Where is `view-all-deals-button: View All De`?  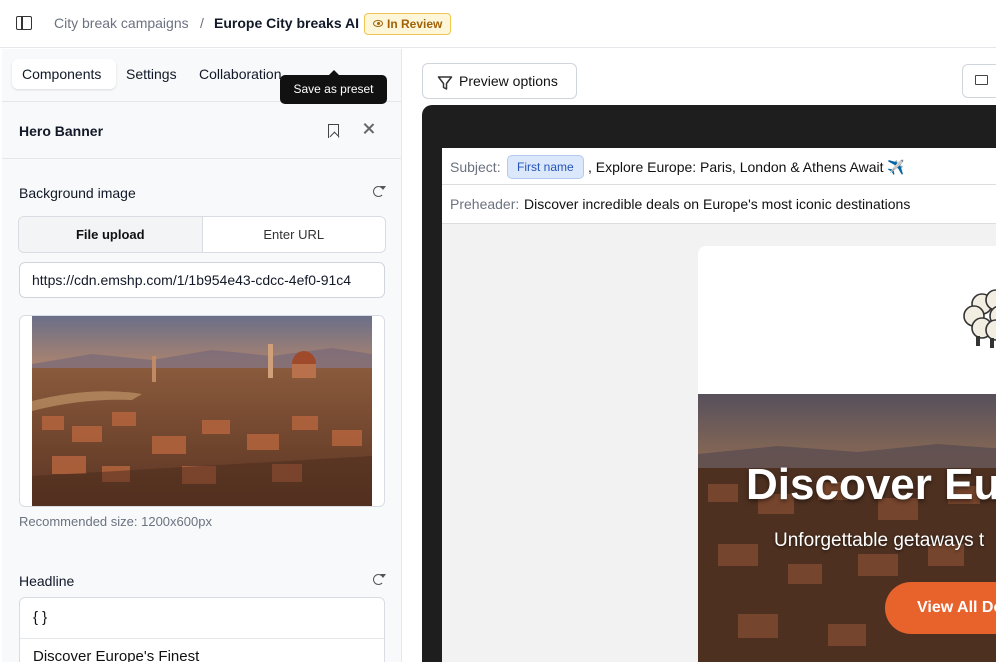 view-all-deals-button: View All De is located at coordinates (940, 608).